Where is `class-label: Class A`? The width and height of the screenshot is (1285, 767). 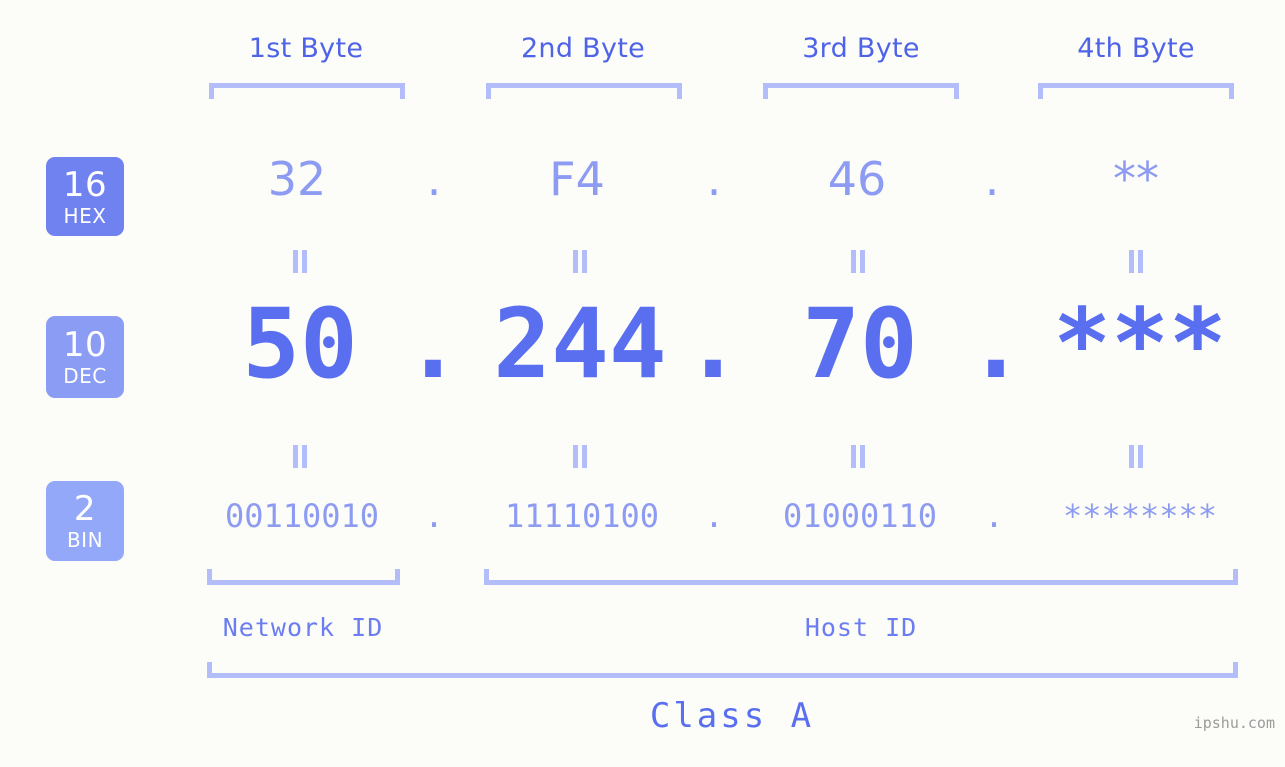 class-label: Class A is located at coordinates (732, 716).